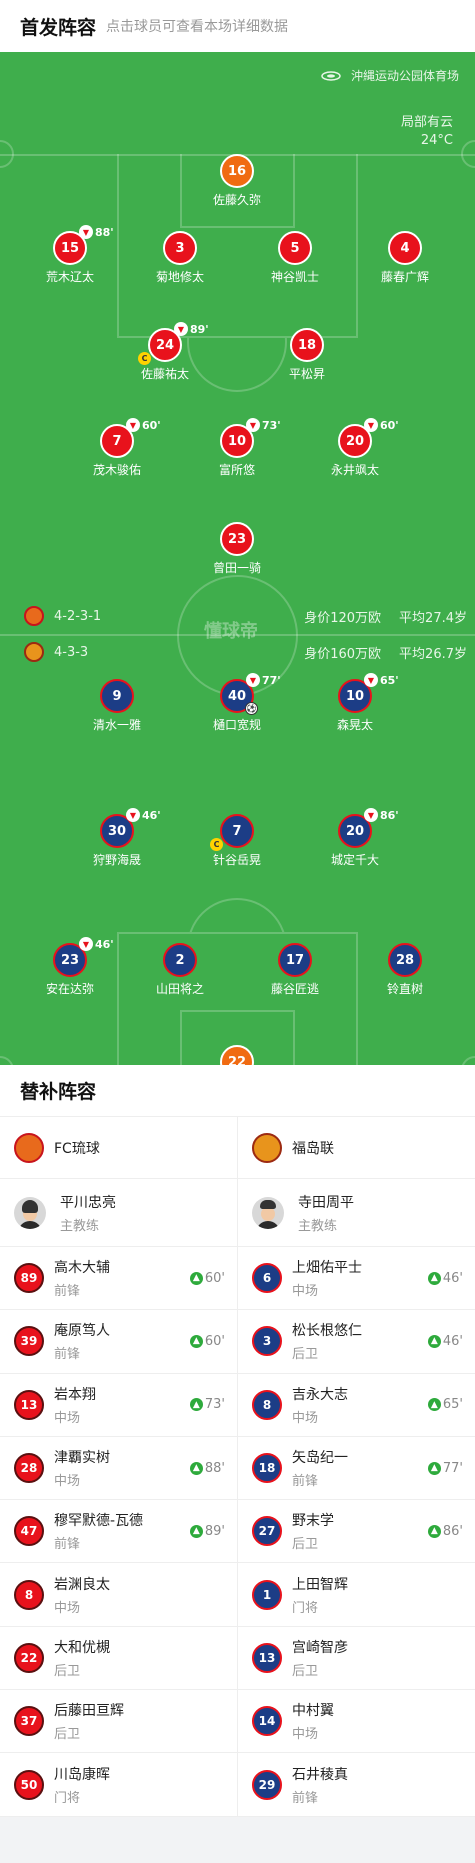 Image resolution: width=475 pixels, height=1863 pixels. Describe the element at coordinates (356, 1595) in the screenshot. I see `substitute-row: 1 上田智辉 门将` at that location.